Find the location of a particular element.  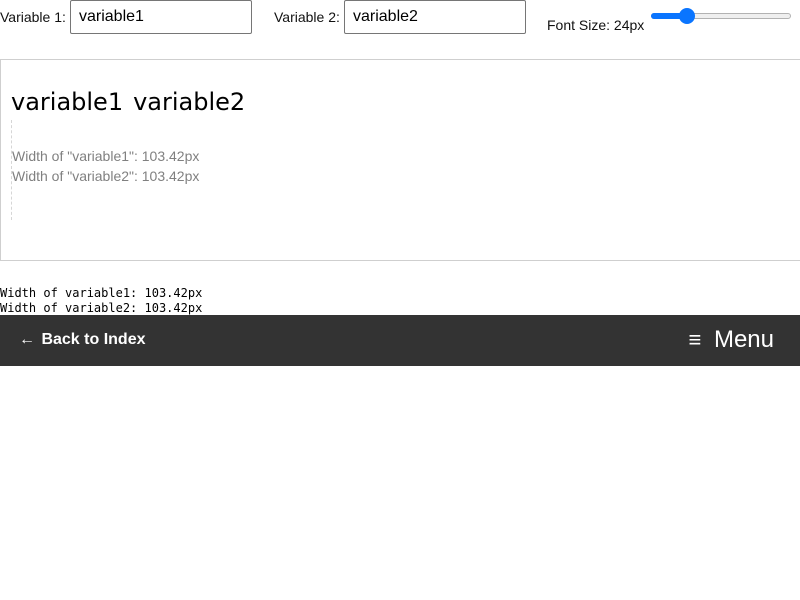

output-line-1: Width of variable1: 103.42px is located at coordinates (101, 293).